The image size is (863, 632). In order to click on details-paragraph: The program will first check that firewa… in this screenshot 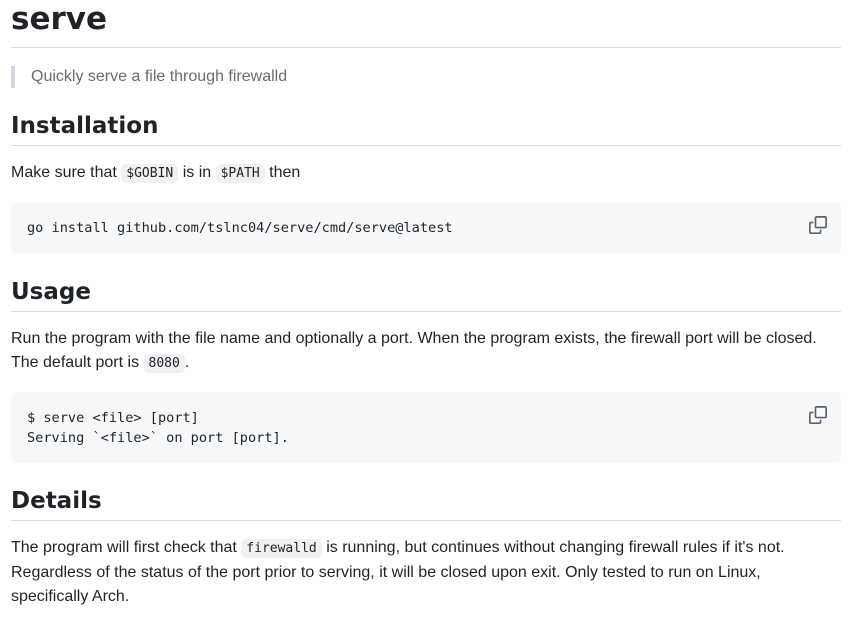, I will do `click(398, 572)`.